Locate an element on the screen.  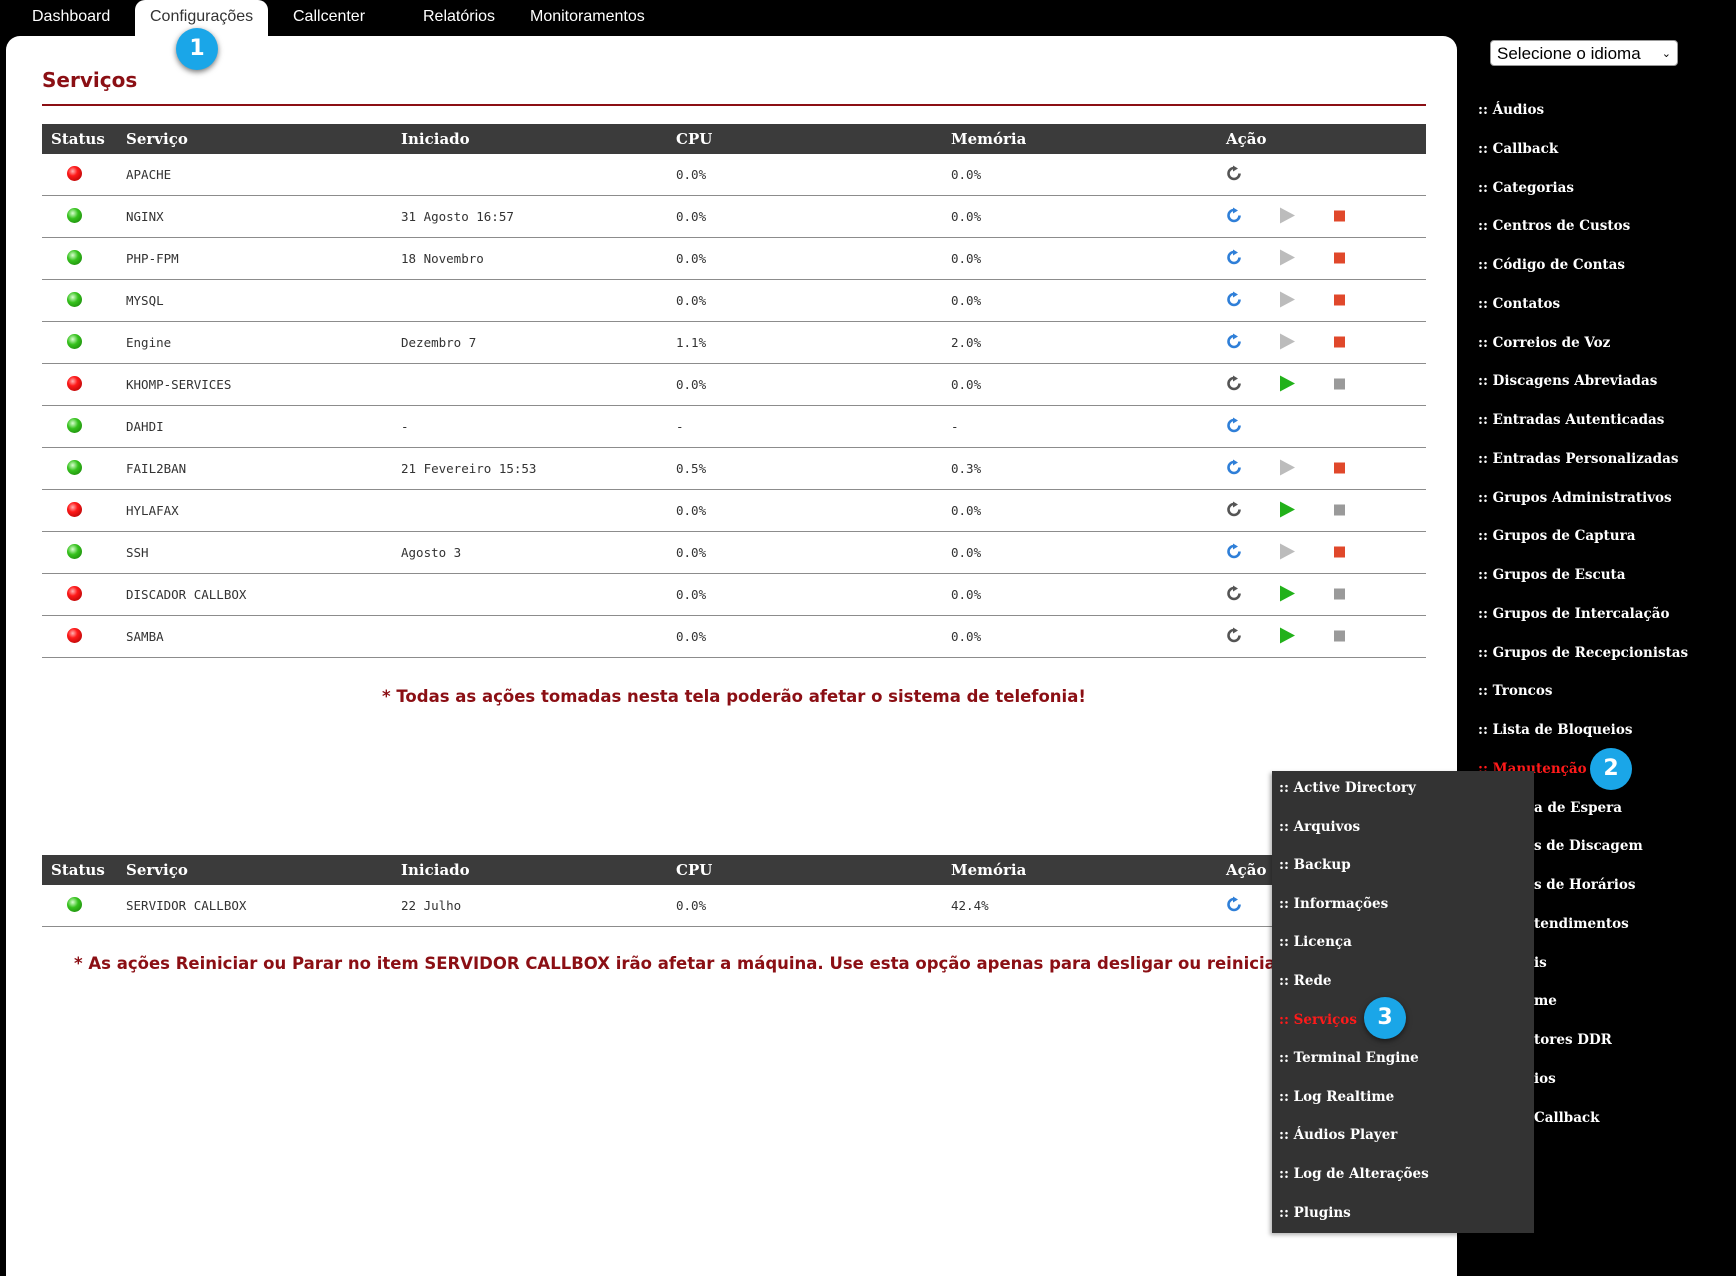
submenu-item: :: Licença is located at coordinates (1315, 942).